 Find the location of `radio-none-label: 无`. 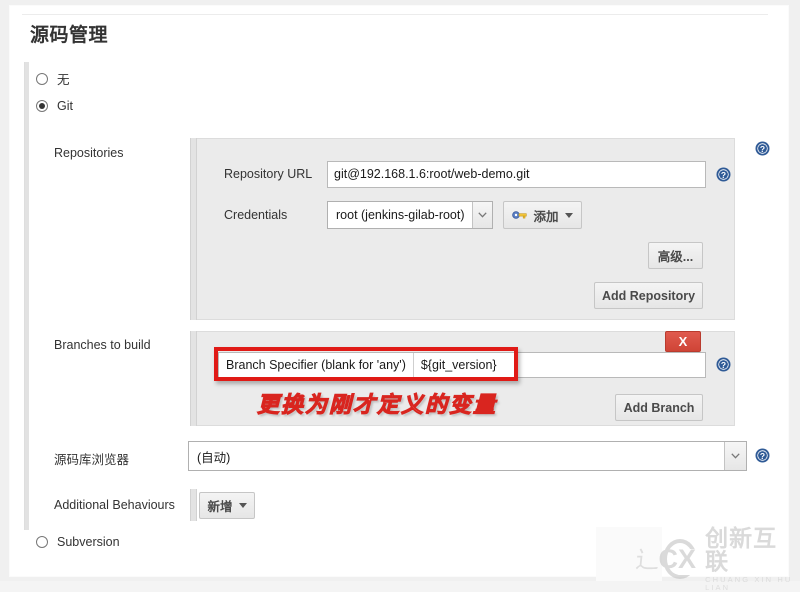

radio-none-label: 无 is located at coordinates (63, 80).